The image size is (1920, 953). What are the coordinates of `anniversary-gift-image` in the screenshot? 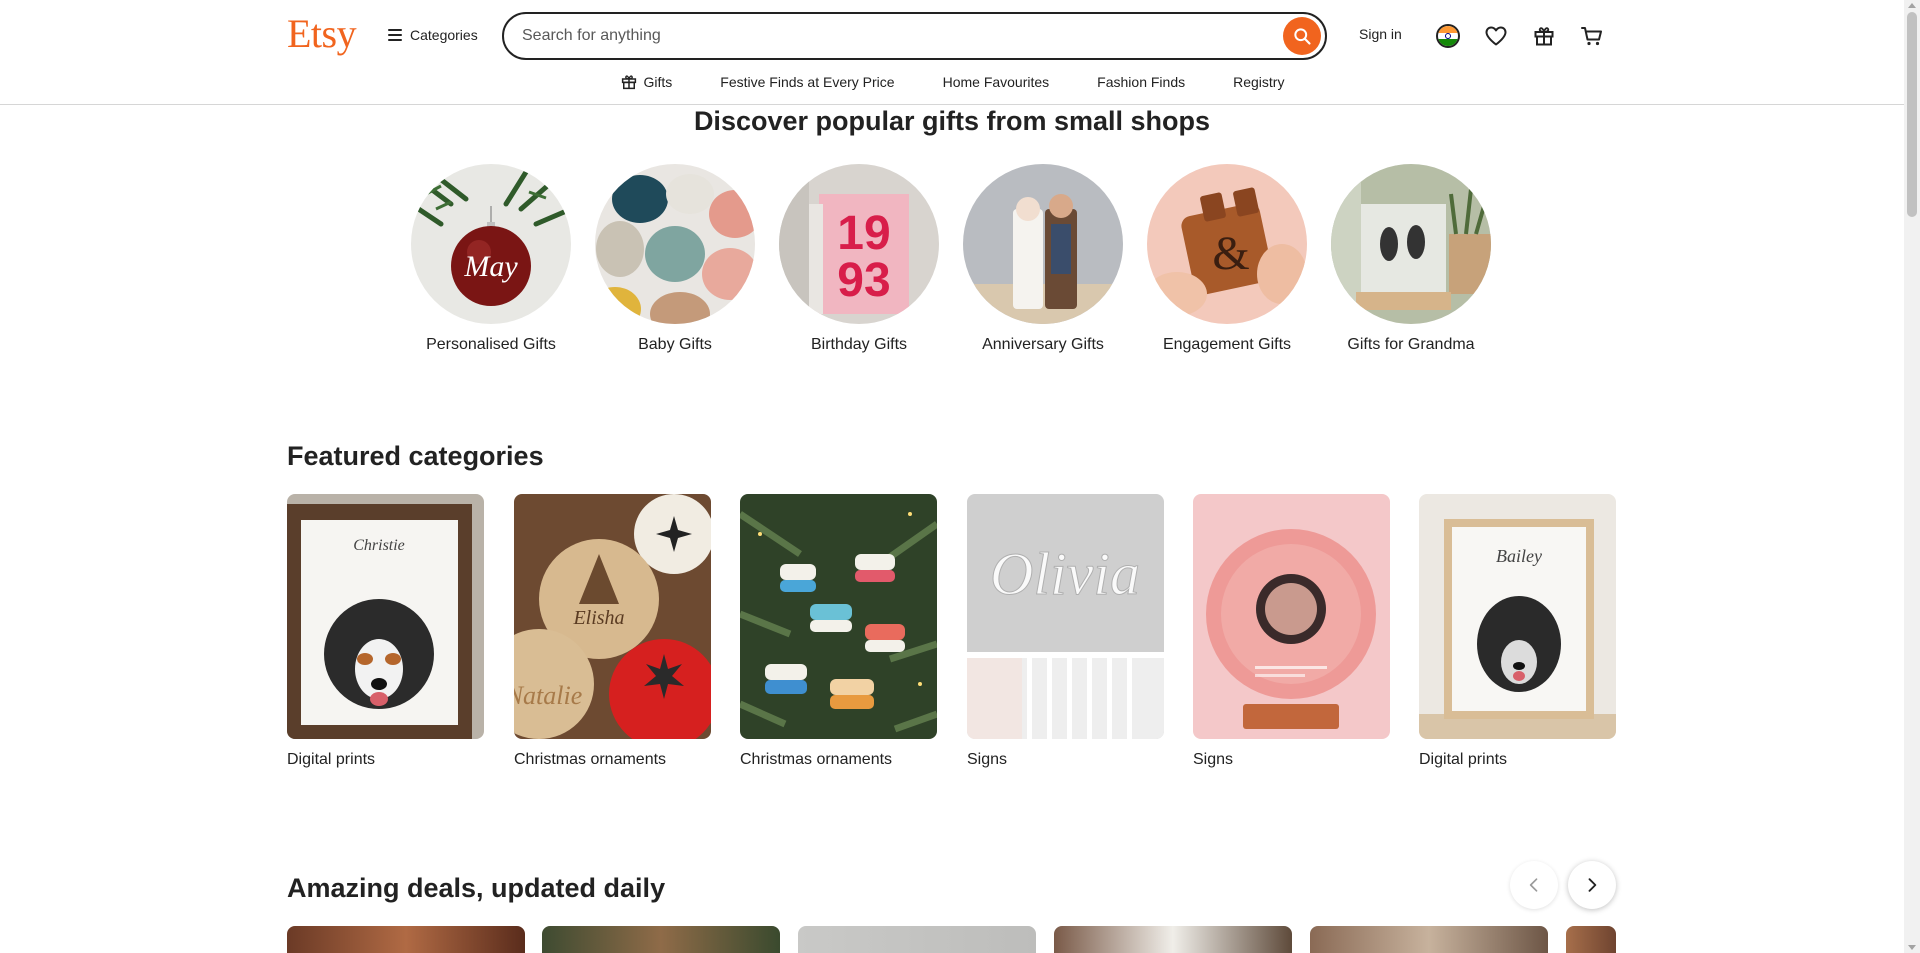 It's located at (1043, 244).